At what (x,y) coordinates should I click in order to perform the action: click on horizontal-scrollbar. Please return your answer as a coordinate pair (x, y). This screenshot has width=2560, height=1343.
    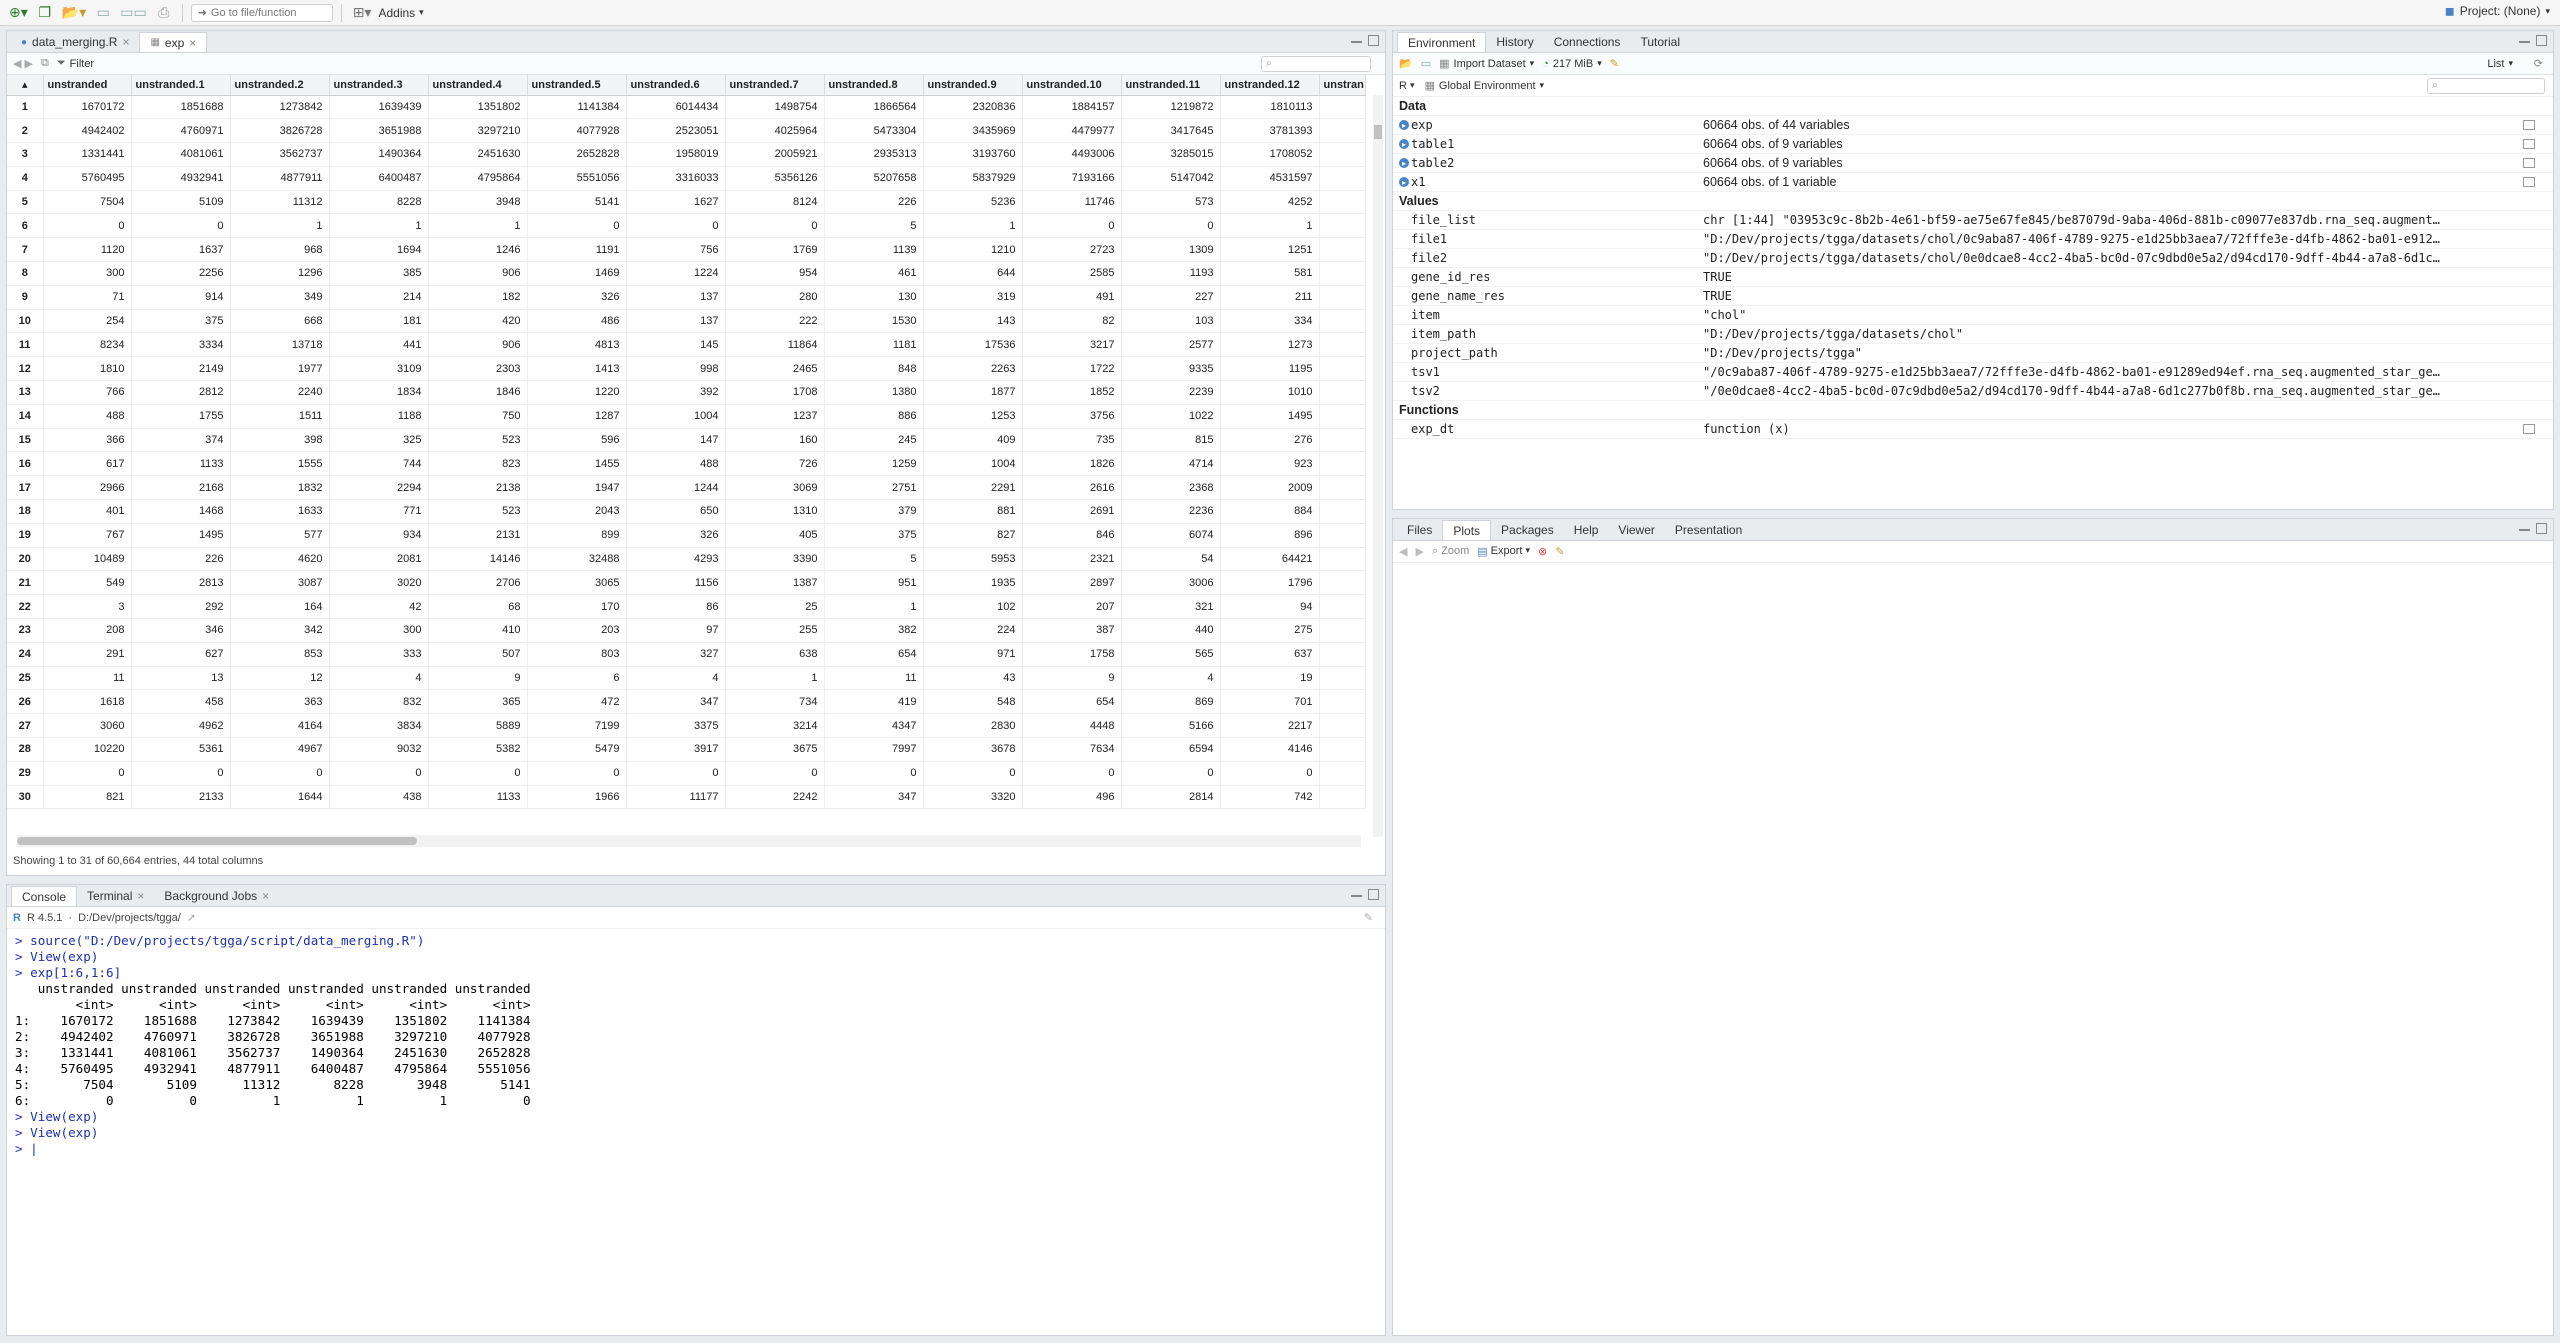
    Looking at the image, I should click on (689, 841).